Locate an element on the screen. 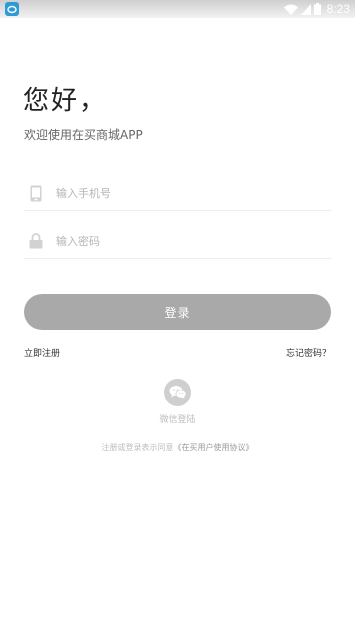 This screenshot has width=355, height=632. phone-icon is located at coordinates (36, 193).